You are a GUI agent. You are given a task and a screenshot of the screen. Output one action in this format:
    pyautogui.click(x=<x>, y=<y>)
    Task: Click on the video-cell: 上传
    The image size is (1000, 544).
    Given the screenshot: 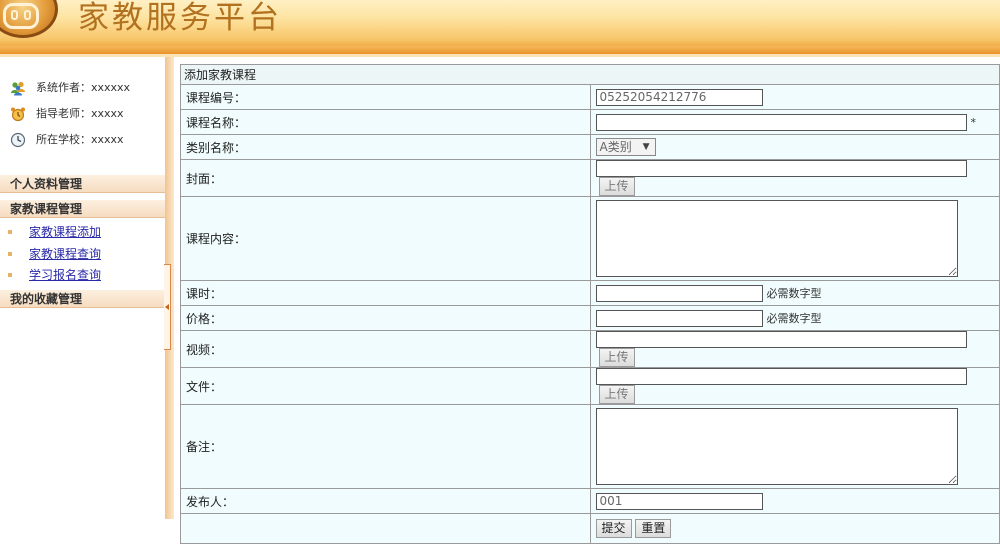 What is the action you would take?
    pyautogui.click(x=794, y=349)
    